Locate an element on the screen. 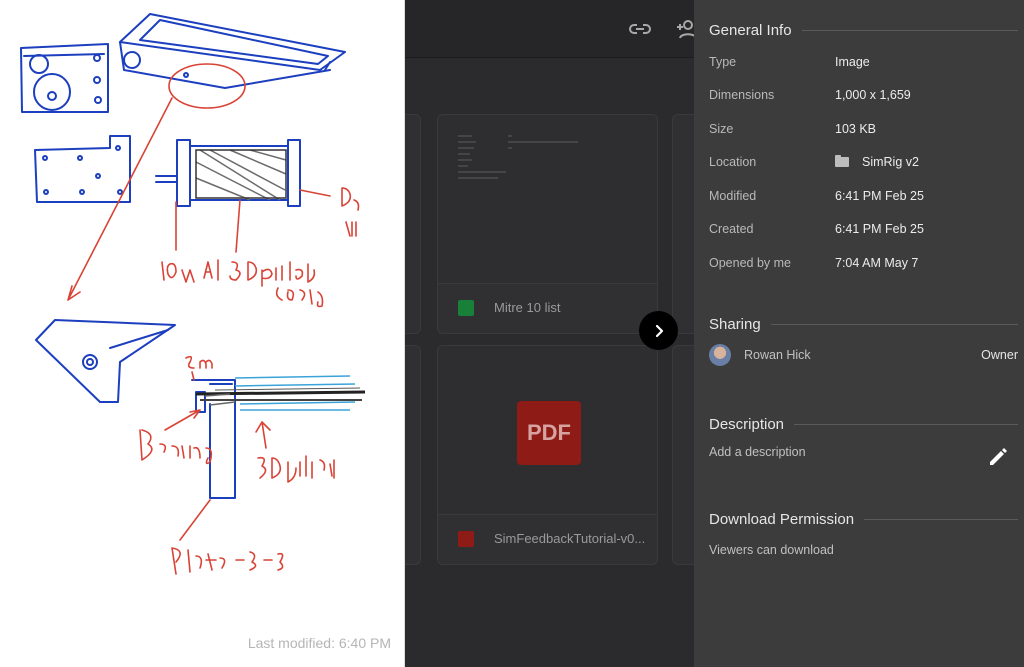 This screenshot has height=667, width=1024. info-value: 7:04 AM May 7 is located at coordinates (877, 263).